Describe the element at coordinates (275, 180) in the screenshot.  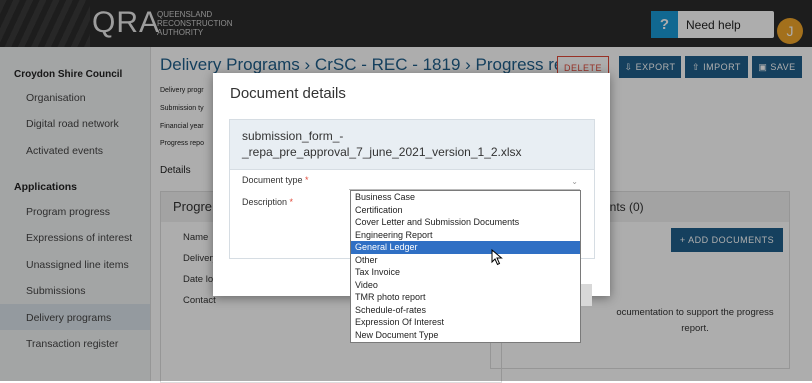
I see `document-type-label: Document type *` at that location.